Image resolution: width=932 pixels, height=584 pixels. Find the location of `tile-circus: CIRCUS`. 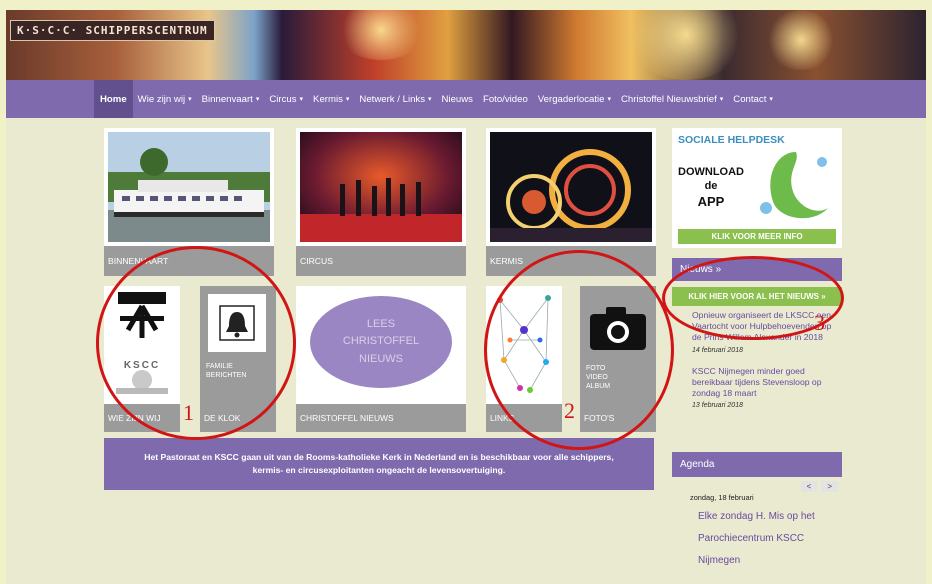

tile-circus: CIRCUS is located at coordinates (381, 202).